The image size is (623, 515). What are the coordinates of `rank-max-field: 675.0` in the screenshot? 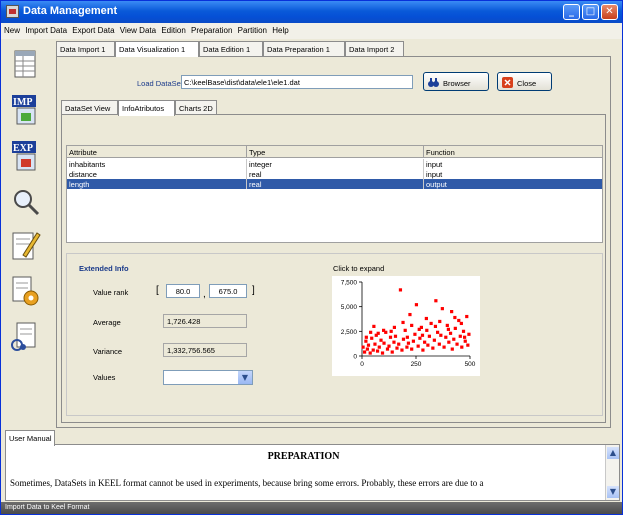 It's located at (228, 291).